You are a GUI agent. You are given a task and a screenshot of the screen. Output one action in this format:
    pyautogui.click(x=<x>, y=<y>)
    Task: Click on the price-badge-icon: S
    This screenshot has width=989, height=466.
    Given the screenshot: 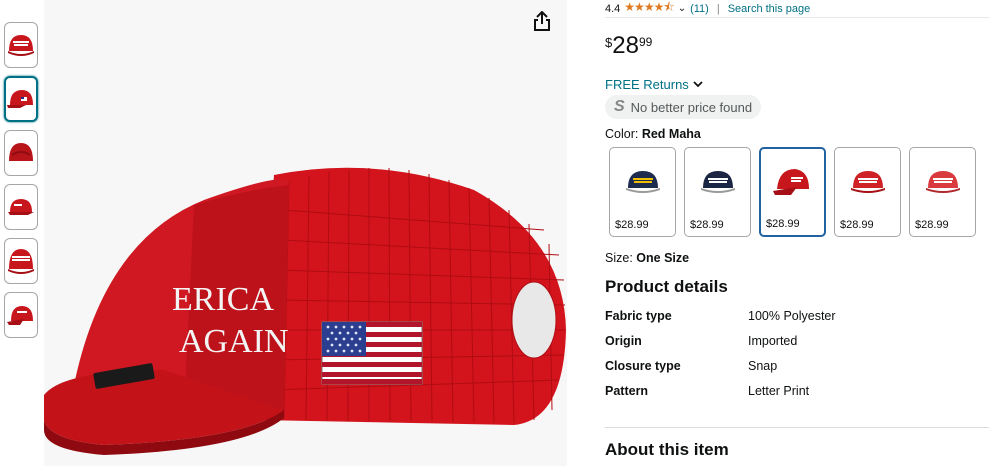 What is the action you would take?
    pyautogui.click(x=619, y=106)
    